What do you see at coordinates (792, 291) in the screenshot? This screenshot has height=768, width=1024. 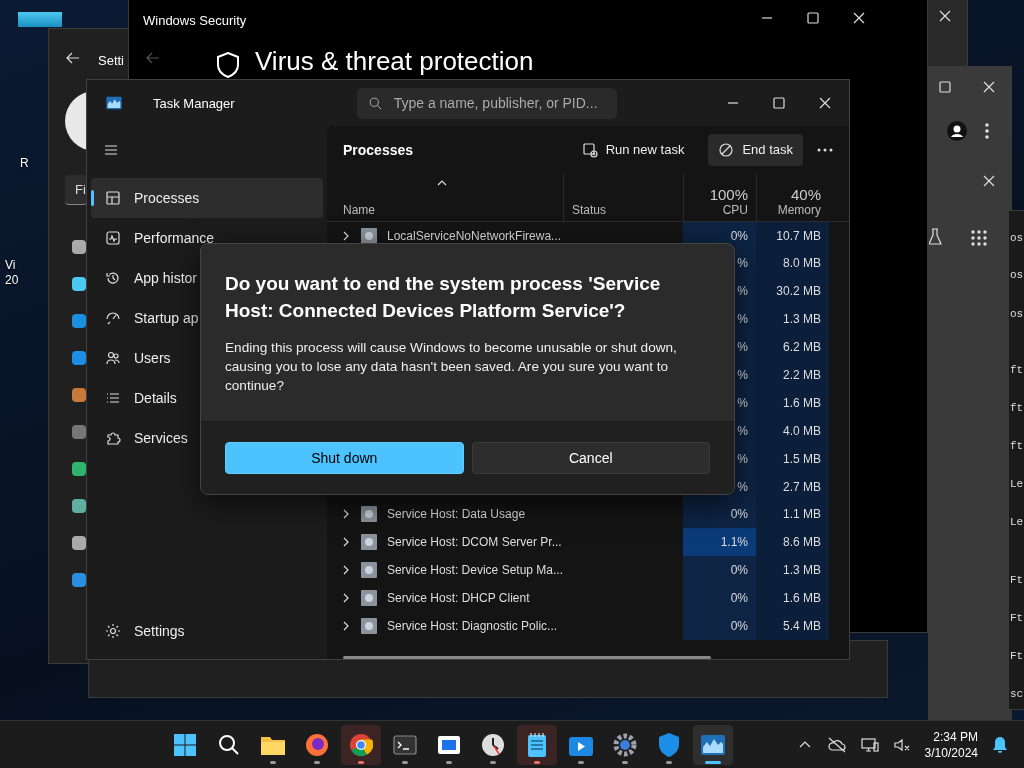 I see `memory-cell: 30.2 MB` at bounding box center [792, 291].